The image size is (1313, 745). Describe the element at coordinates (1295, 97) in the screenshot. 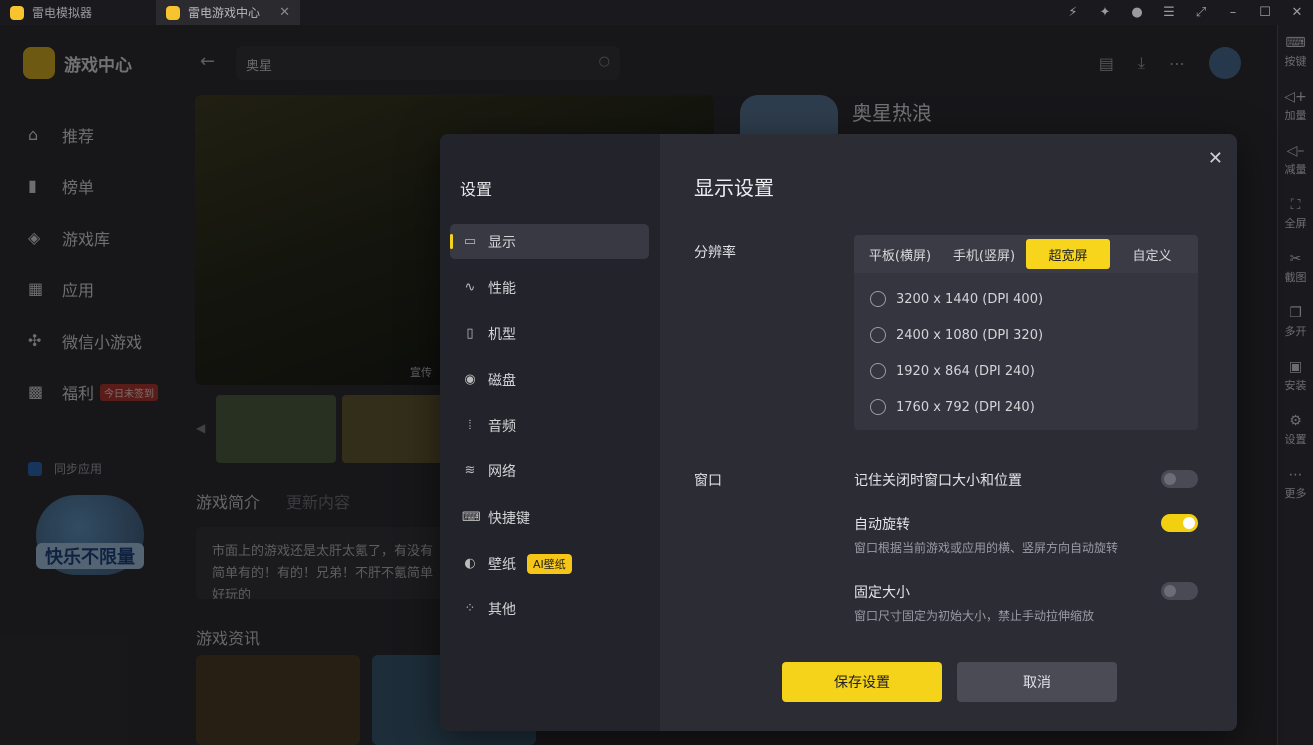

I see `volume-up-icon: ◁+` at that location.